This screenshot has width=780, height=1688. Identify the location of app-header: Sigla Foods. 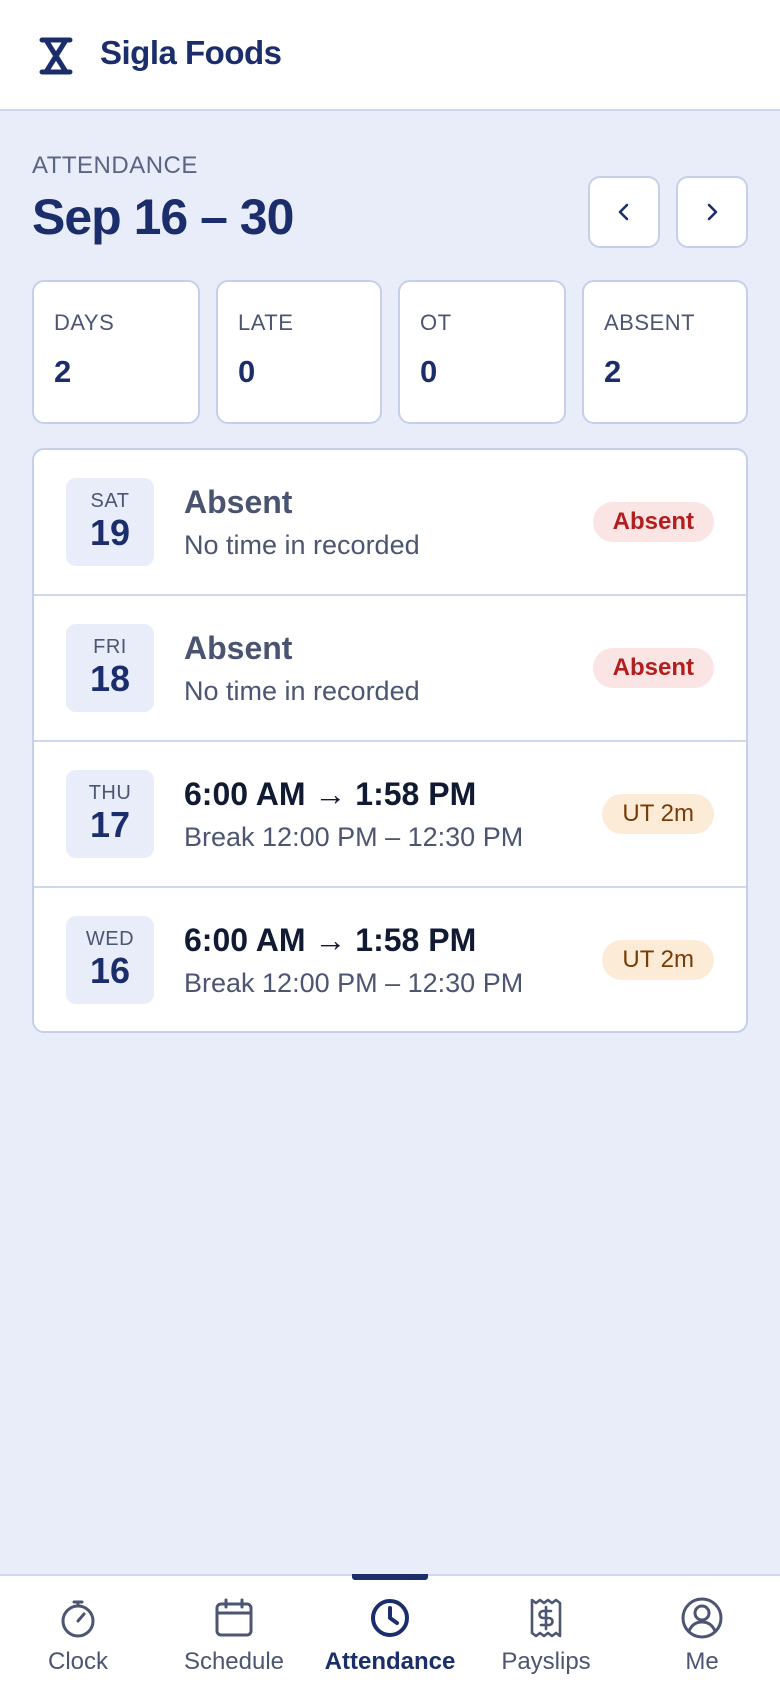
(390, 55).